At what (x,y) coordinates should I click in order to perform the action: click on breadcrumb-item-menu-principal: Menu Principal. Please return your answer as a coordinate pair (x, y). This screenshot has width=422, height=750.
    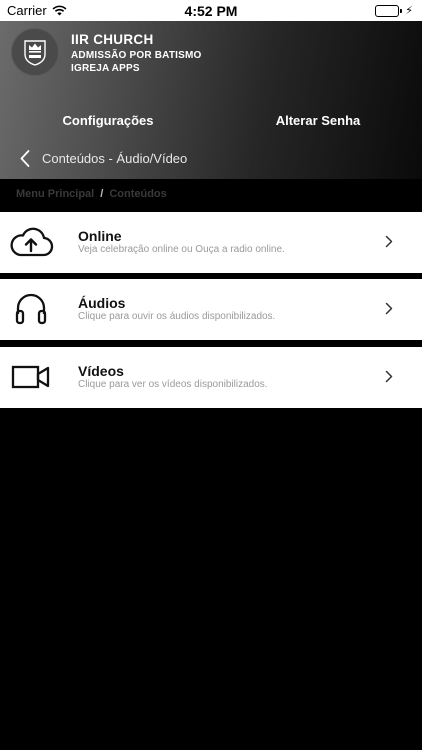
    Looking at the image, I should click on (55, 194).